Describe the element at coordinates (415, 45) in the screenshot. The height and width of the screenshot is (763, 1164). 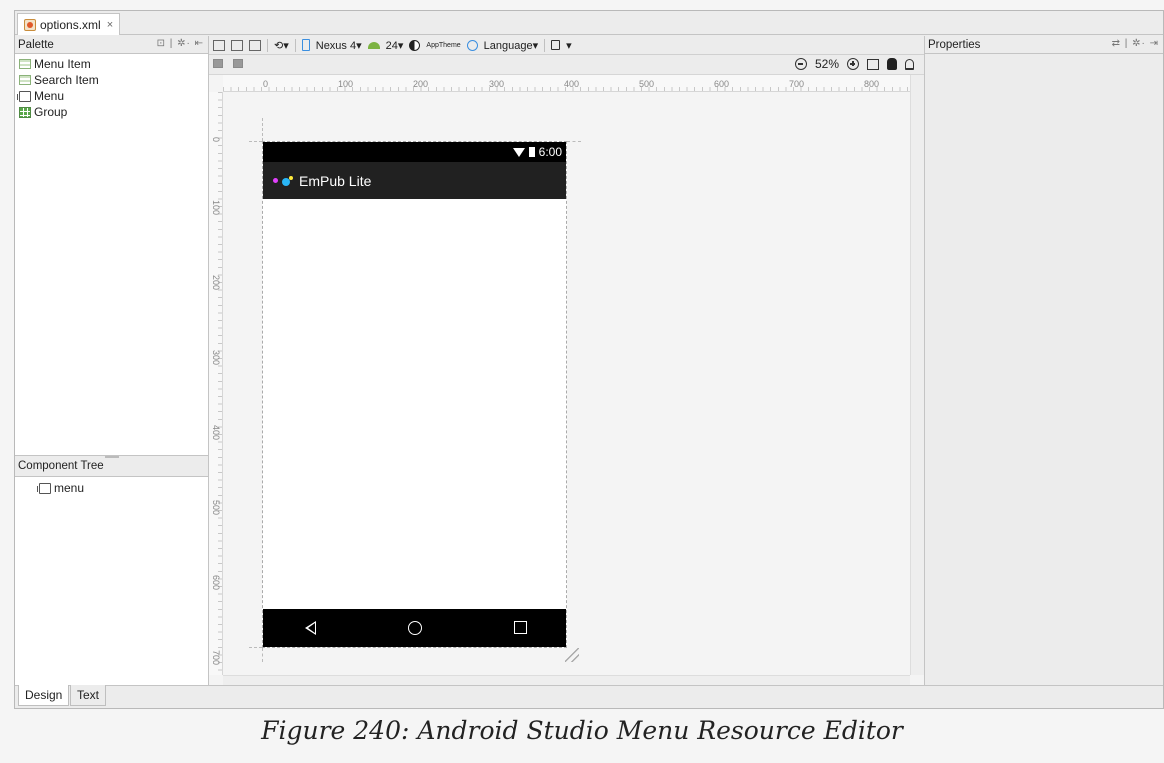
I see `theme-icon` at that location.